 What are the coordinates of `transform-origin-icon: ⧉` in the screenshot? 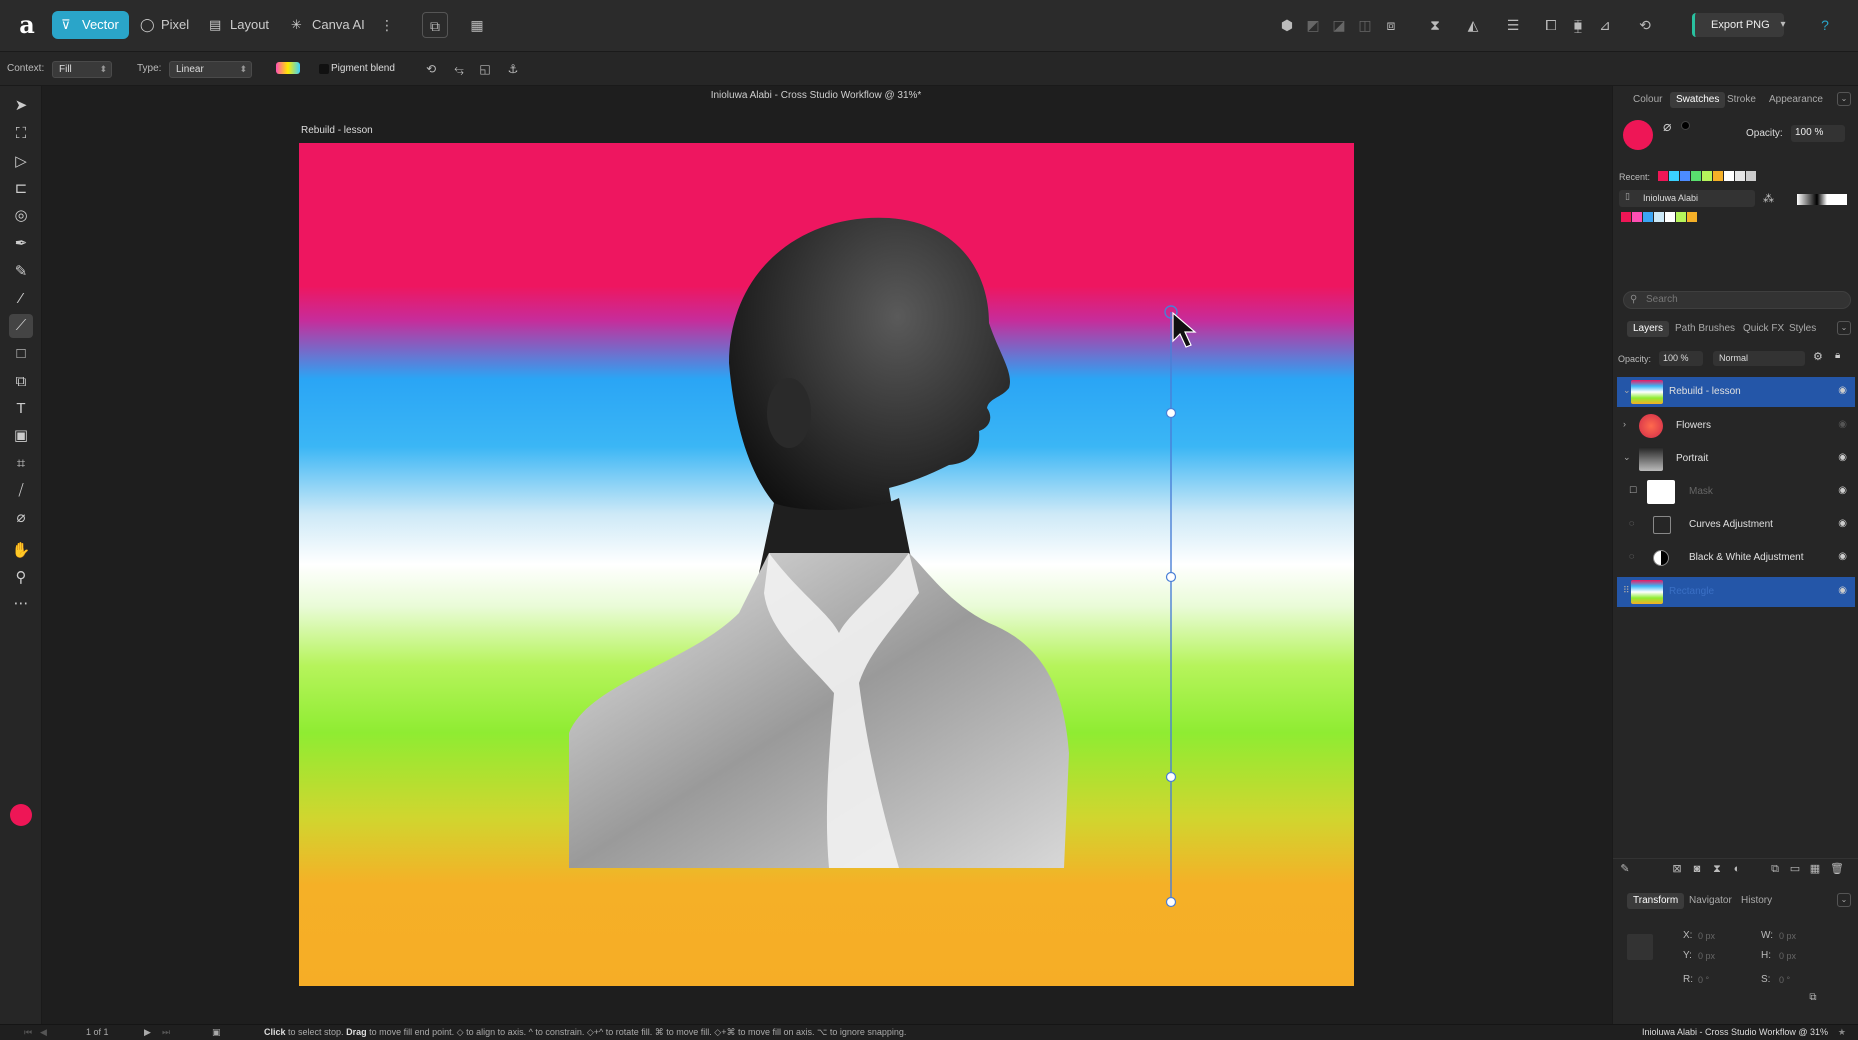 It's located at (1813, 998).